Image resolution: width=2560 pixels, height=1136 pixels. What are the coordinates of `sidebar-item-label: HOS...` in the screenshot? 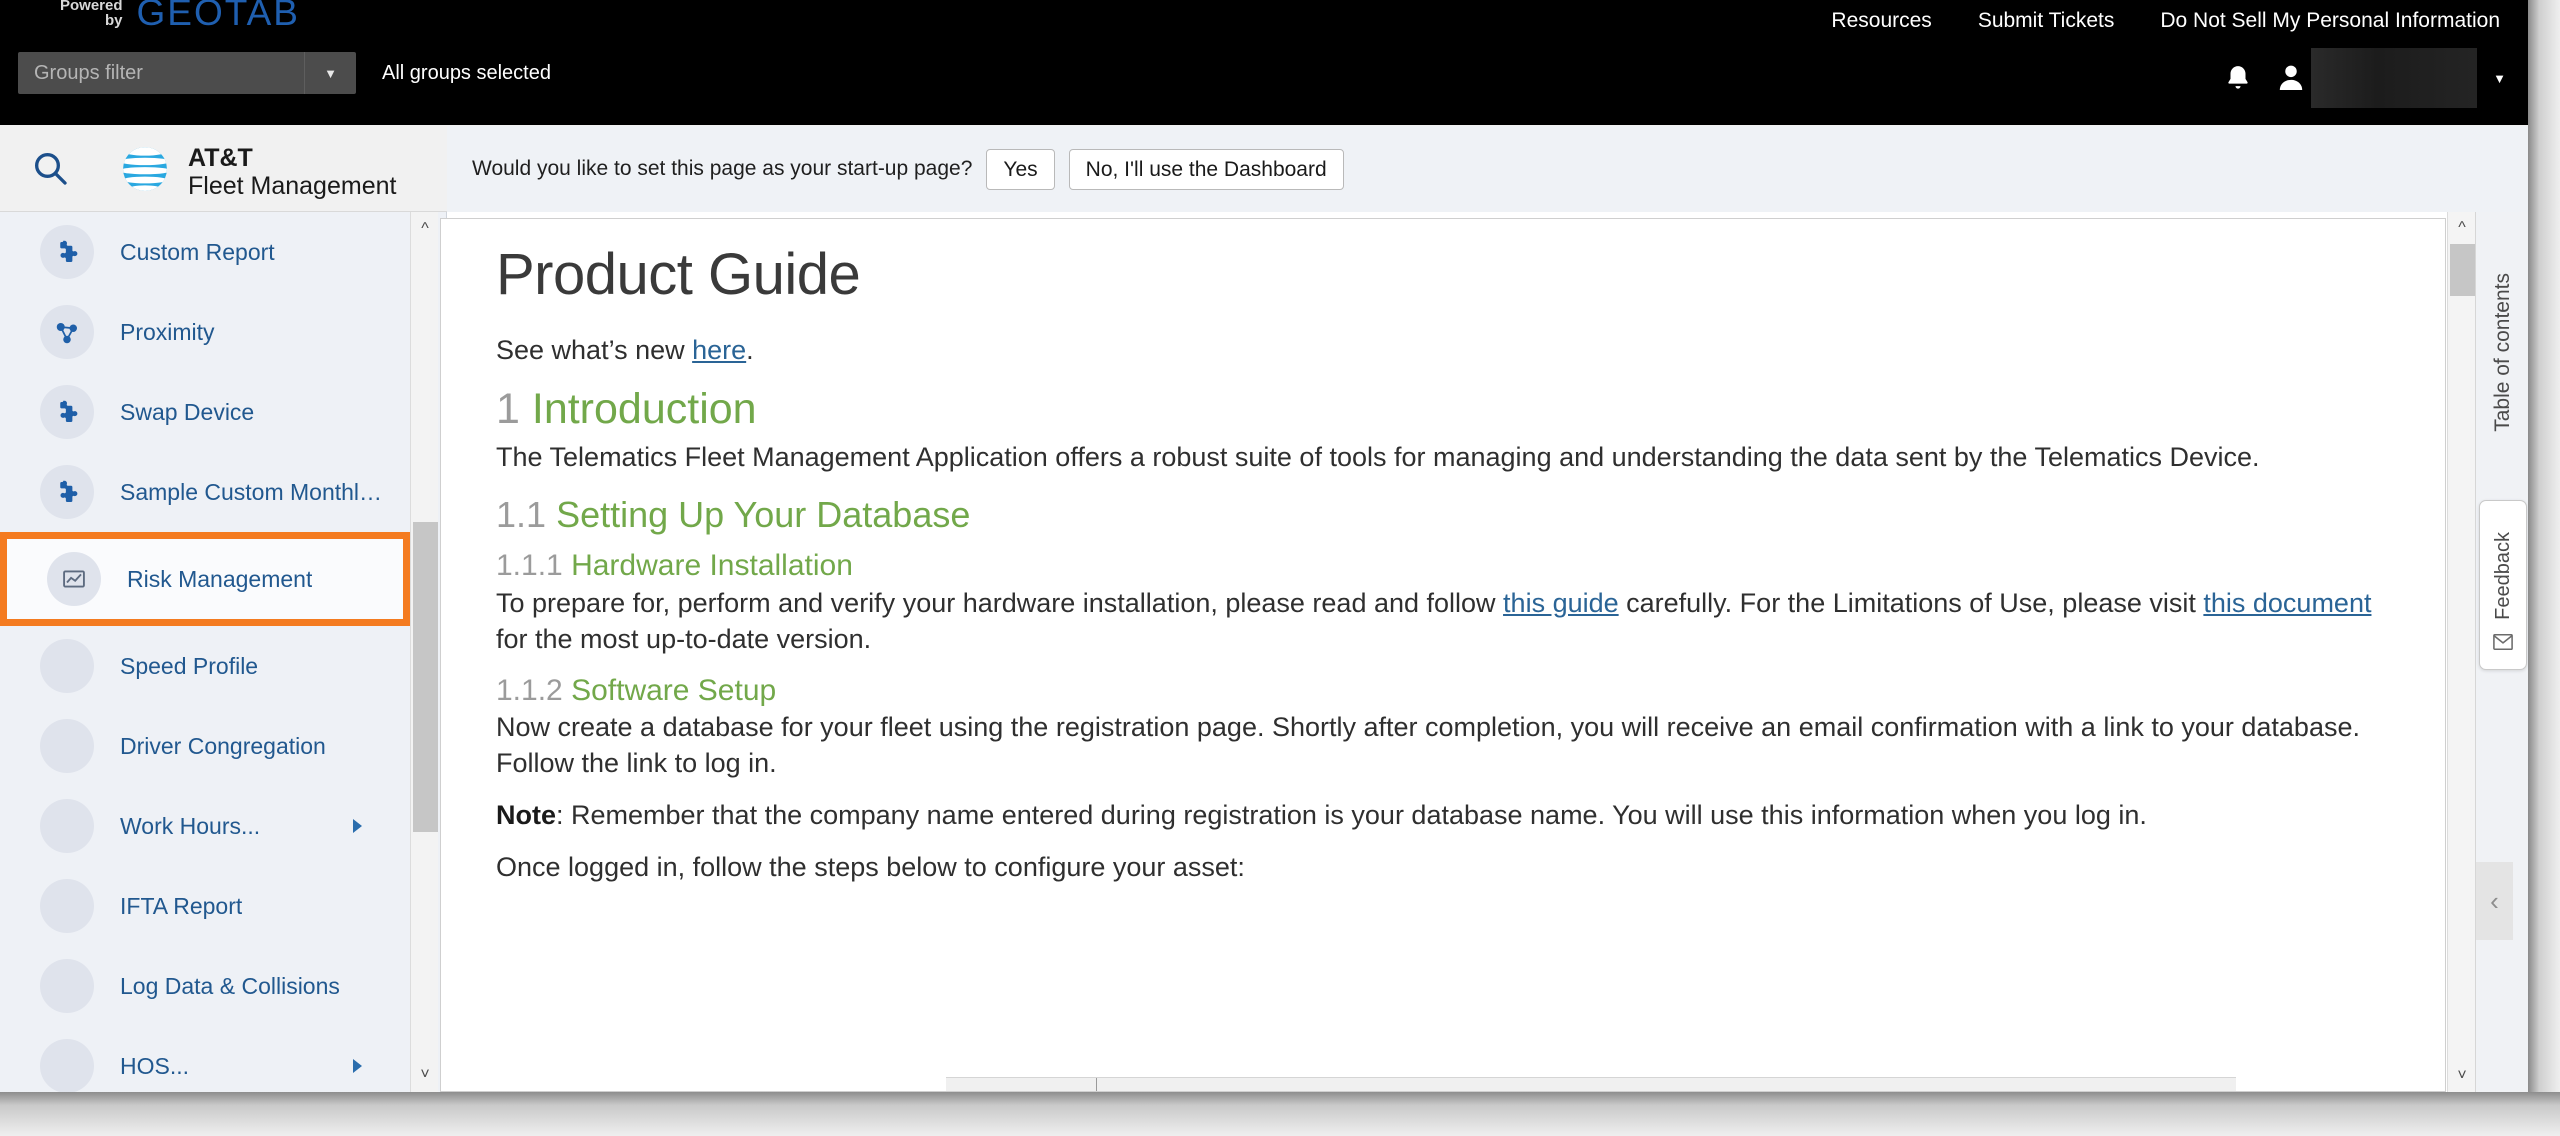 It's located at (155, 1065).